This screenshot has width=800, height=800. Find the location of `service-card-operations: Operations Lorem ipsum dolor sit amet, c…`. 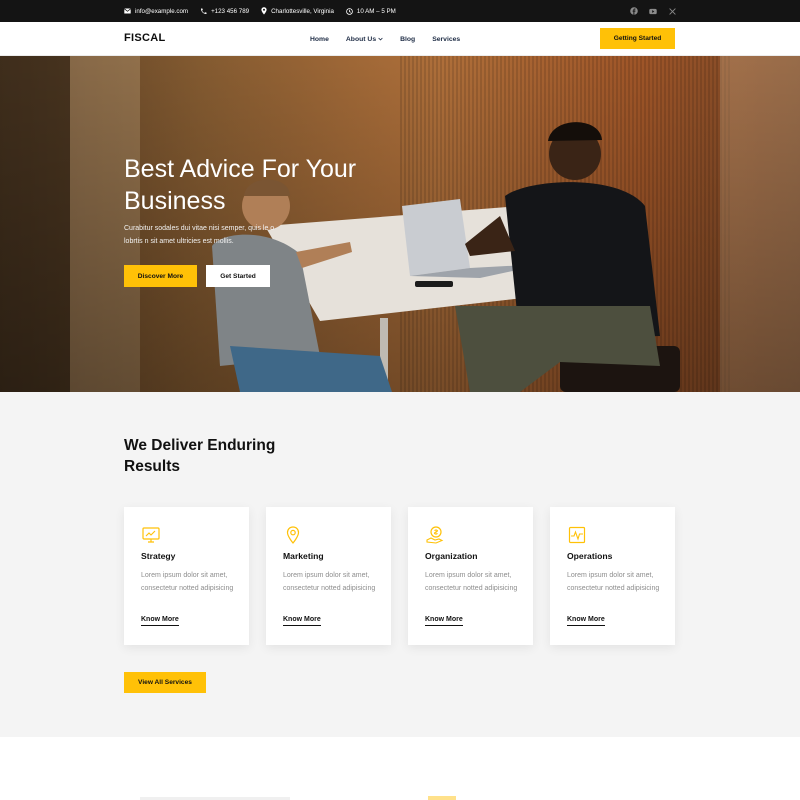

service-card-operations: Operations Lorem ipsum dolor sit amet, c… is located at coordinates (612, 576).